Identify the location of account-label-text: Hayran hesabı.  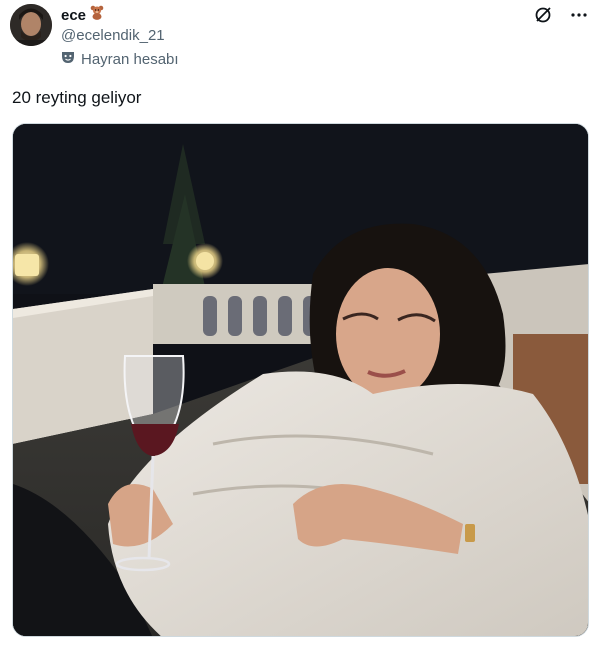
(130, 59).